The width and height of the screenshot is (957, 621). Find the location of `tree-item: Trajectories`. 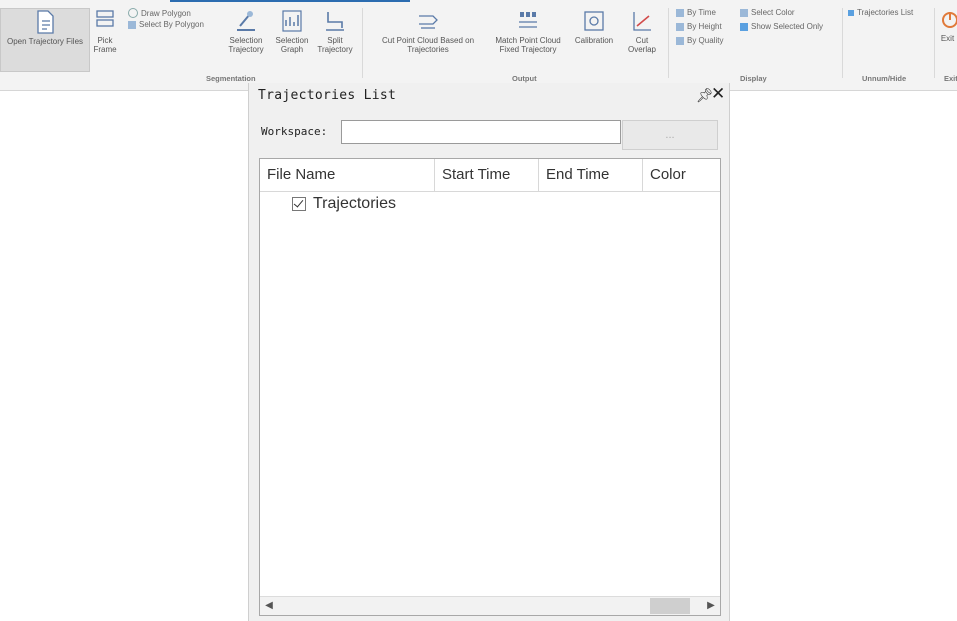

tree-item: Trajectories is located at coordinates (344, 204).